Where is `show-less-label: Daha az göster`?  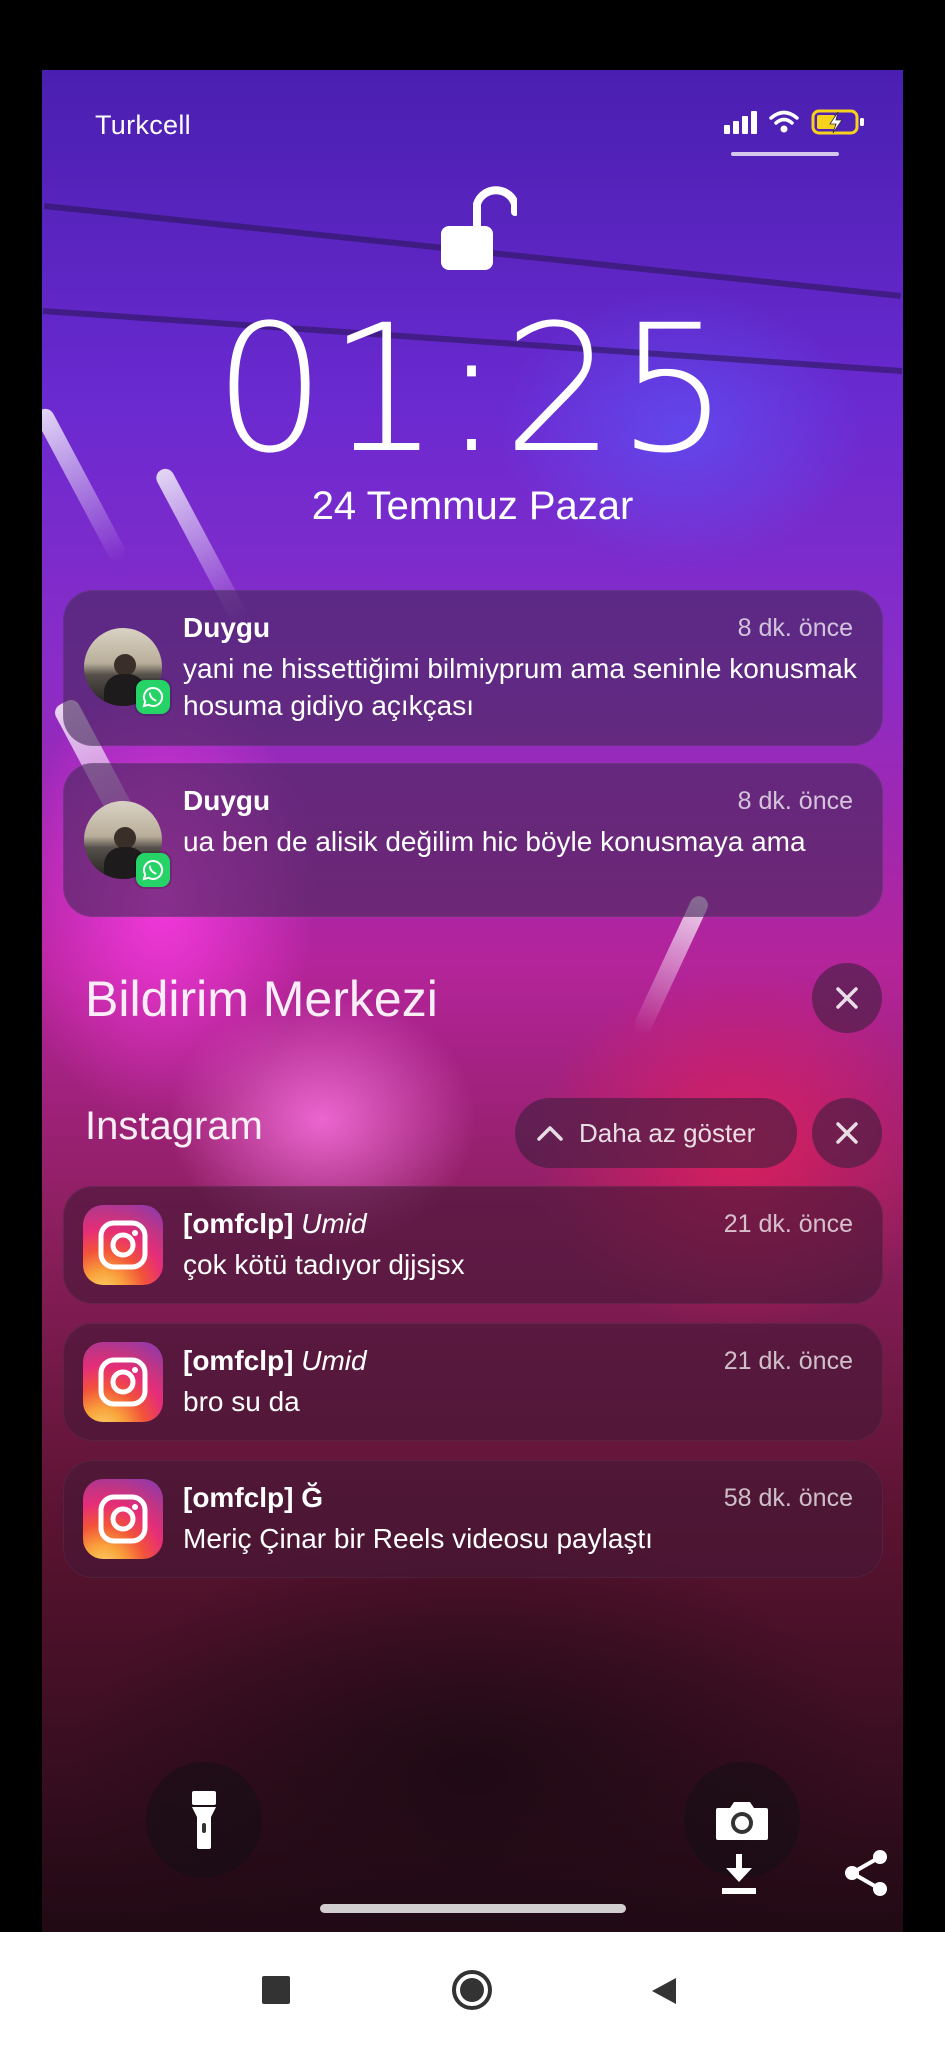 show-less-label: Daha az göster is located at coordinates (667, 1132).